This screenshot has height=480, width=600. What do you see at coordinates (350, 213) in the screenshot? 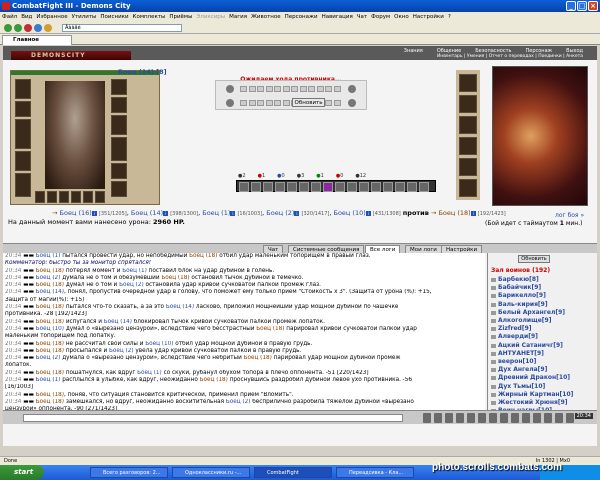
I see `team1-fighter-name: Боец (10)` at bounding box center [350, 213].